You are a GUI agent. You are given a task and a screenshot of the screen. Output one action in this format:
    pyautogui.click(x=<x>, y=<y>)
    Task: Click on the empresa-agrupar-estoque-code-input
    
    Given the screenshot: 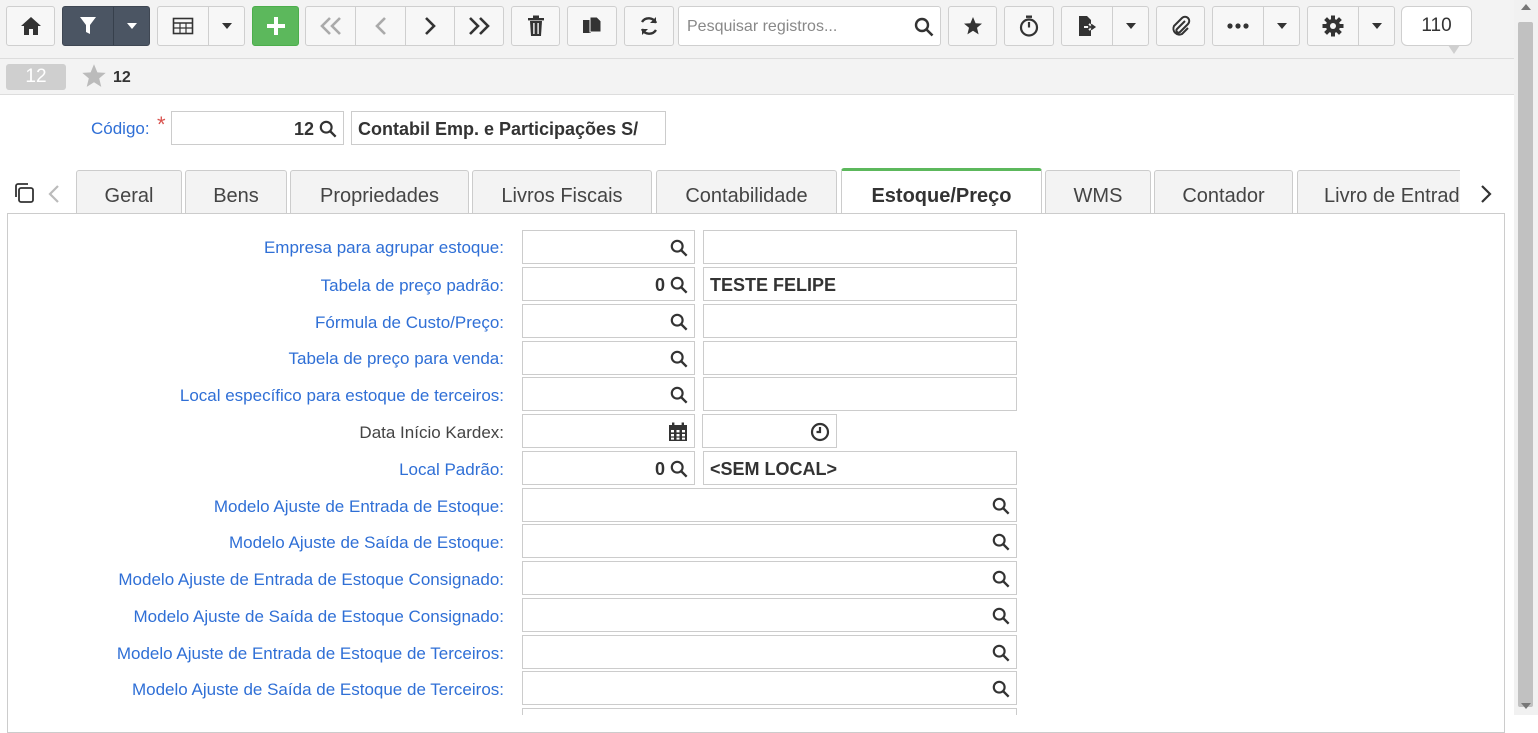 What is the action you would take?
    pyautogui.click(x=608, y=247)
    